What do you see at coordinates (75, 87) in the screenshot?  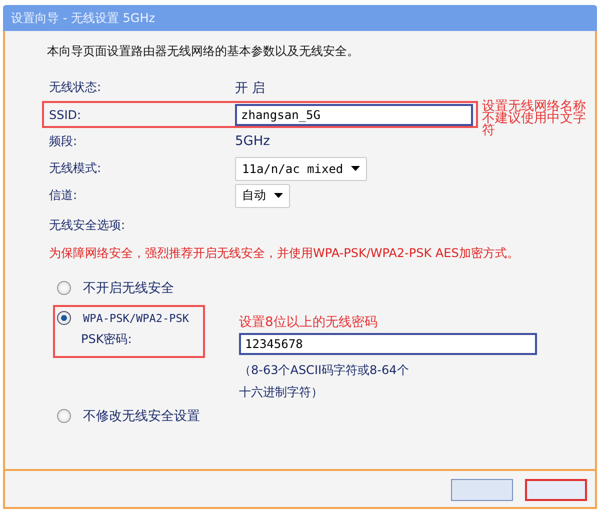 I see `field-label: 无线状态:` at bounding box center [75, 87].